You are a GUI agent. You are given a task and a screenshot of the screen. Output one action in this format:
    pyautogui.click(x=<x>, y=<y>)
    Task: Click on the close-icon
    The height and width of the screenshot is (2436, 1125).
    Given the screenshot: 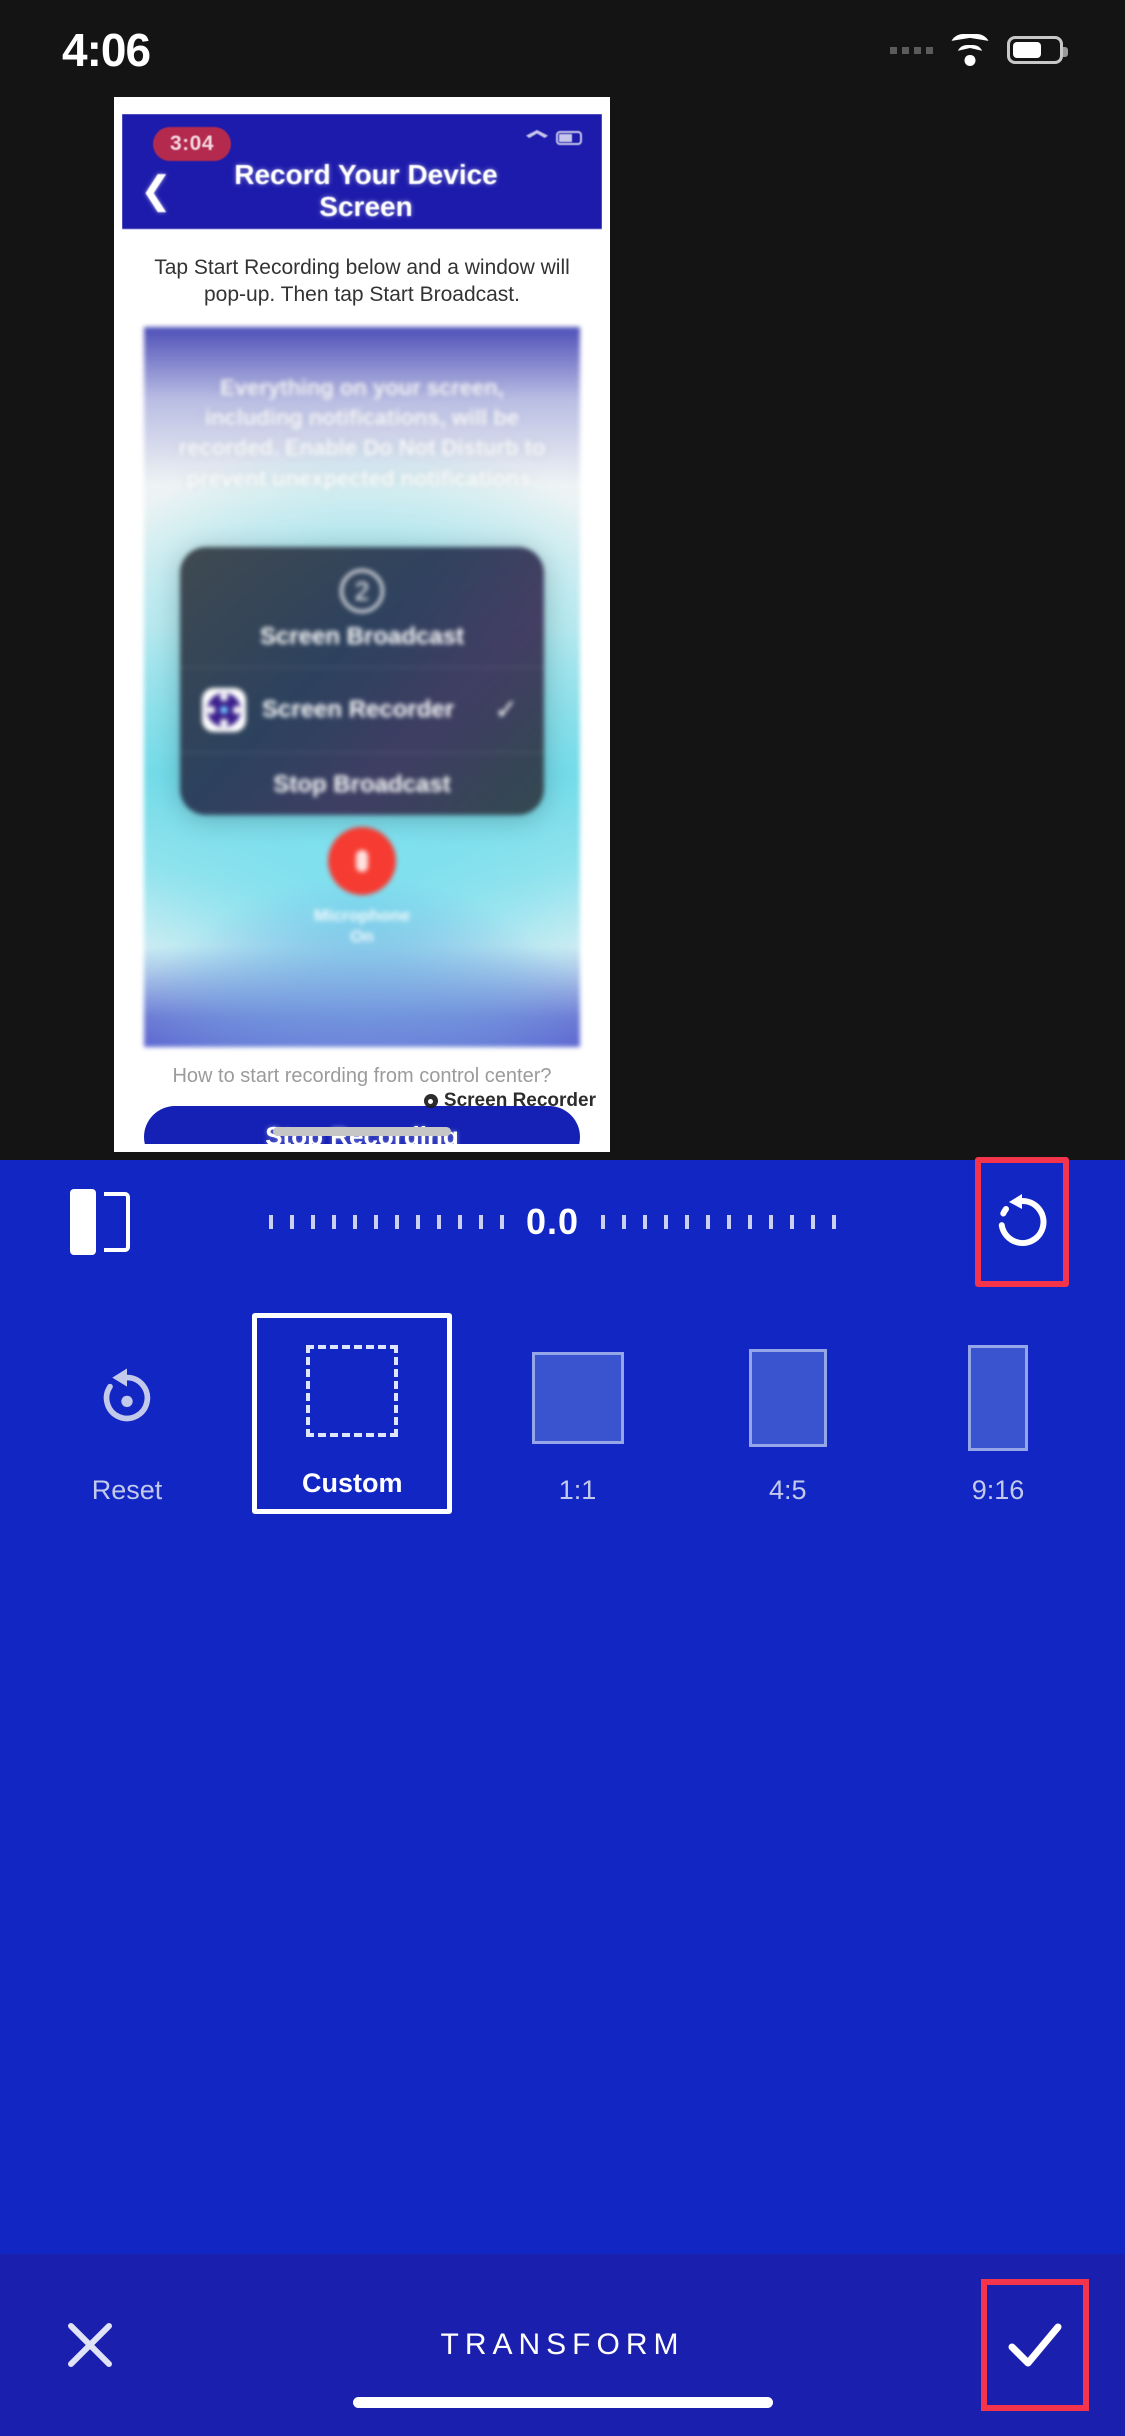 What is the action you would take?
    pyautogui.click(x=90, y=2345)
    